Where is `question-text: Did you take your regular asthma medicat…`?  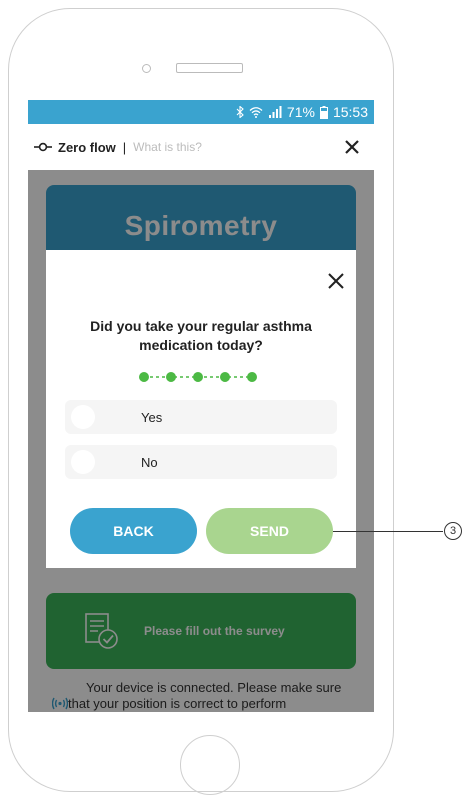
question-text: Did you take your regular asthma medicat… is located at coordinates (201, 336).